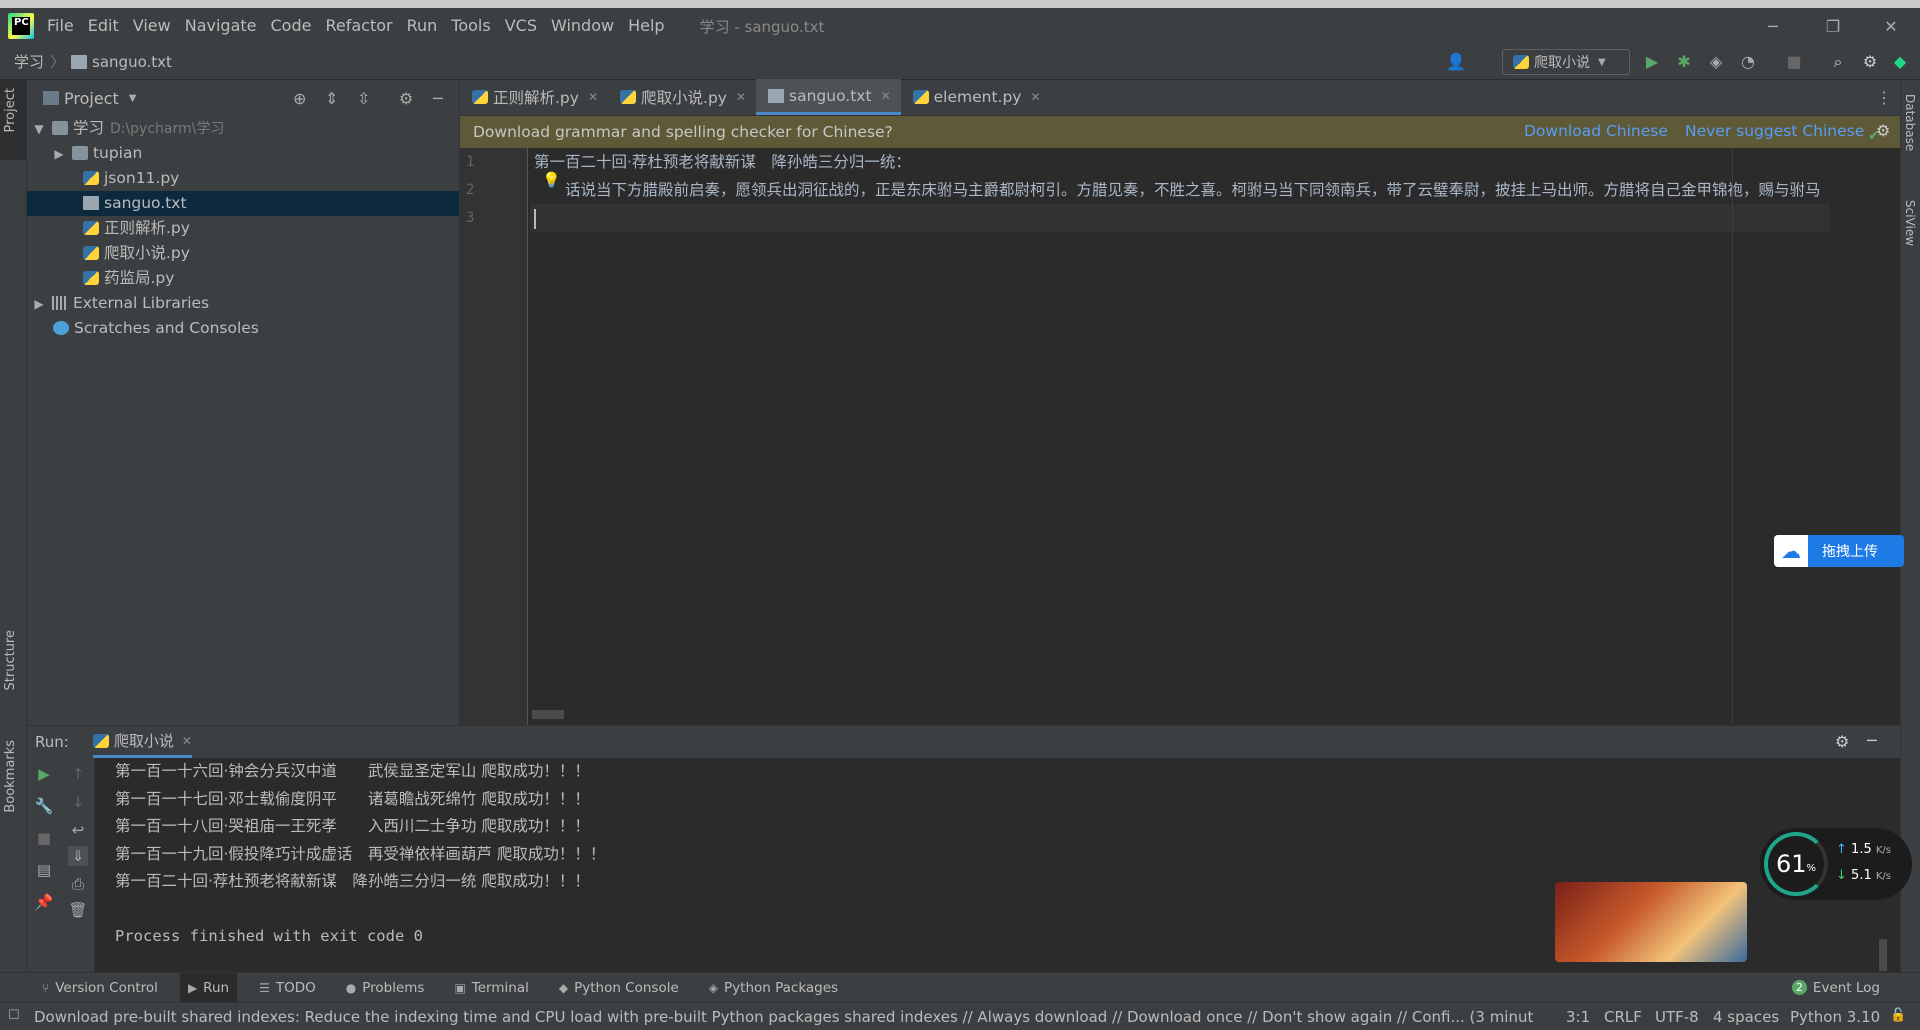 The image size is (1920, 1030). I want to click on tab-version-control: ⑂ Version Control, so click(100, 988).